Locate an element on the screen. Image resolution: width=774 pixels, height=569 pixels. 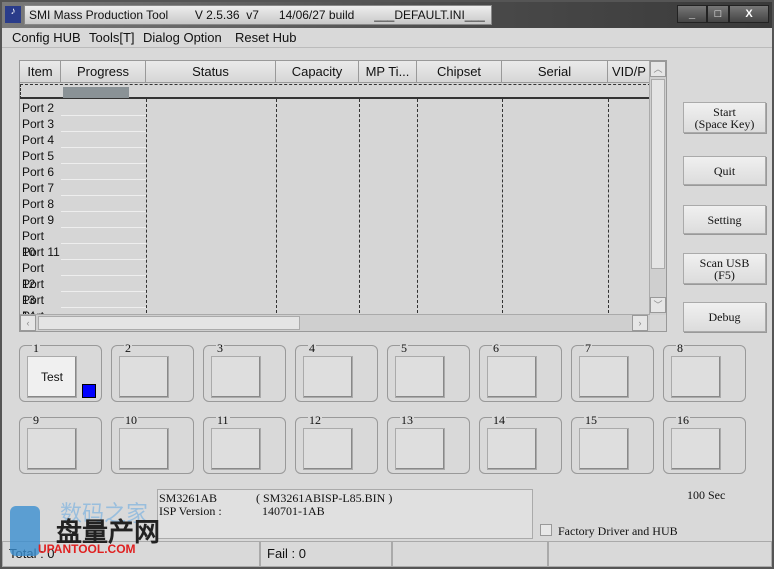
start-label: Start is located at coordinates (724, 111).